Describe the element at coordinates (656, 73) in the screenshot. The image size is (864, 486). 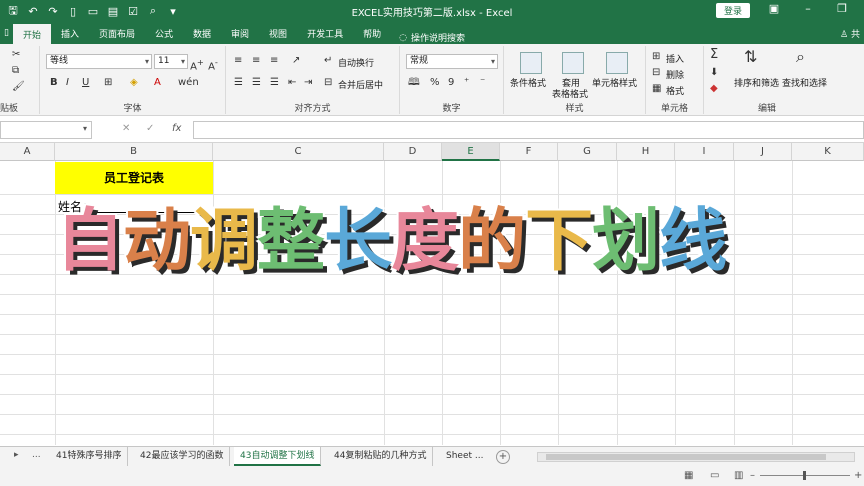
I see `delete-cells-icon: ⊟` at that location.